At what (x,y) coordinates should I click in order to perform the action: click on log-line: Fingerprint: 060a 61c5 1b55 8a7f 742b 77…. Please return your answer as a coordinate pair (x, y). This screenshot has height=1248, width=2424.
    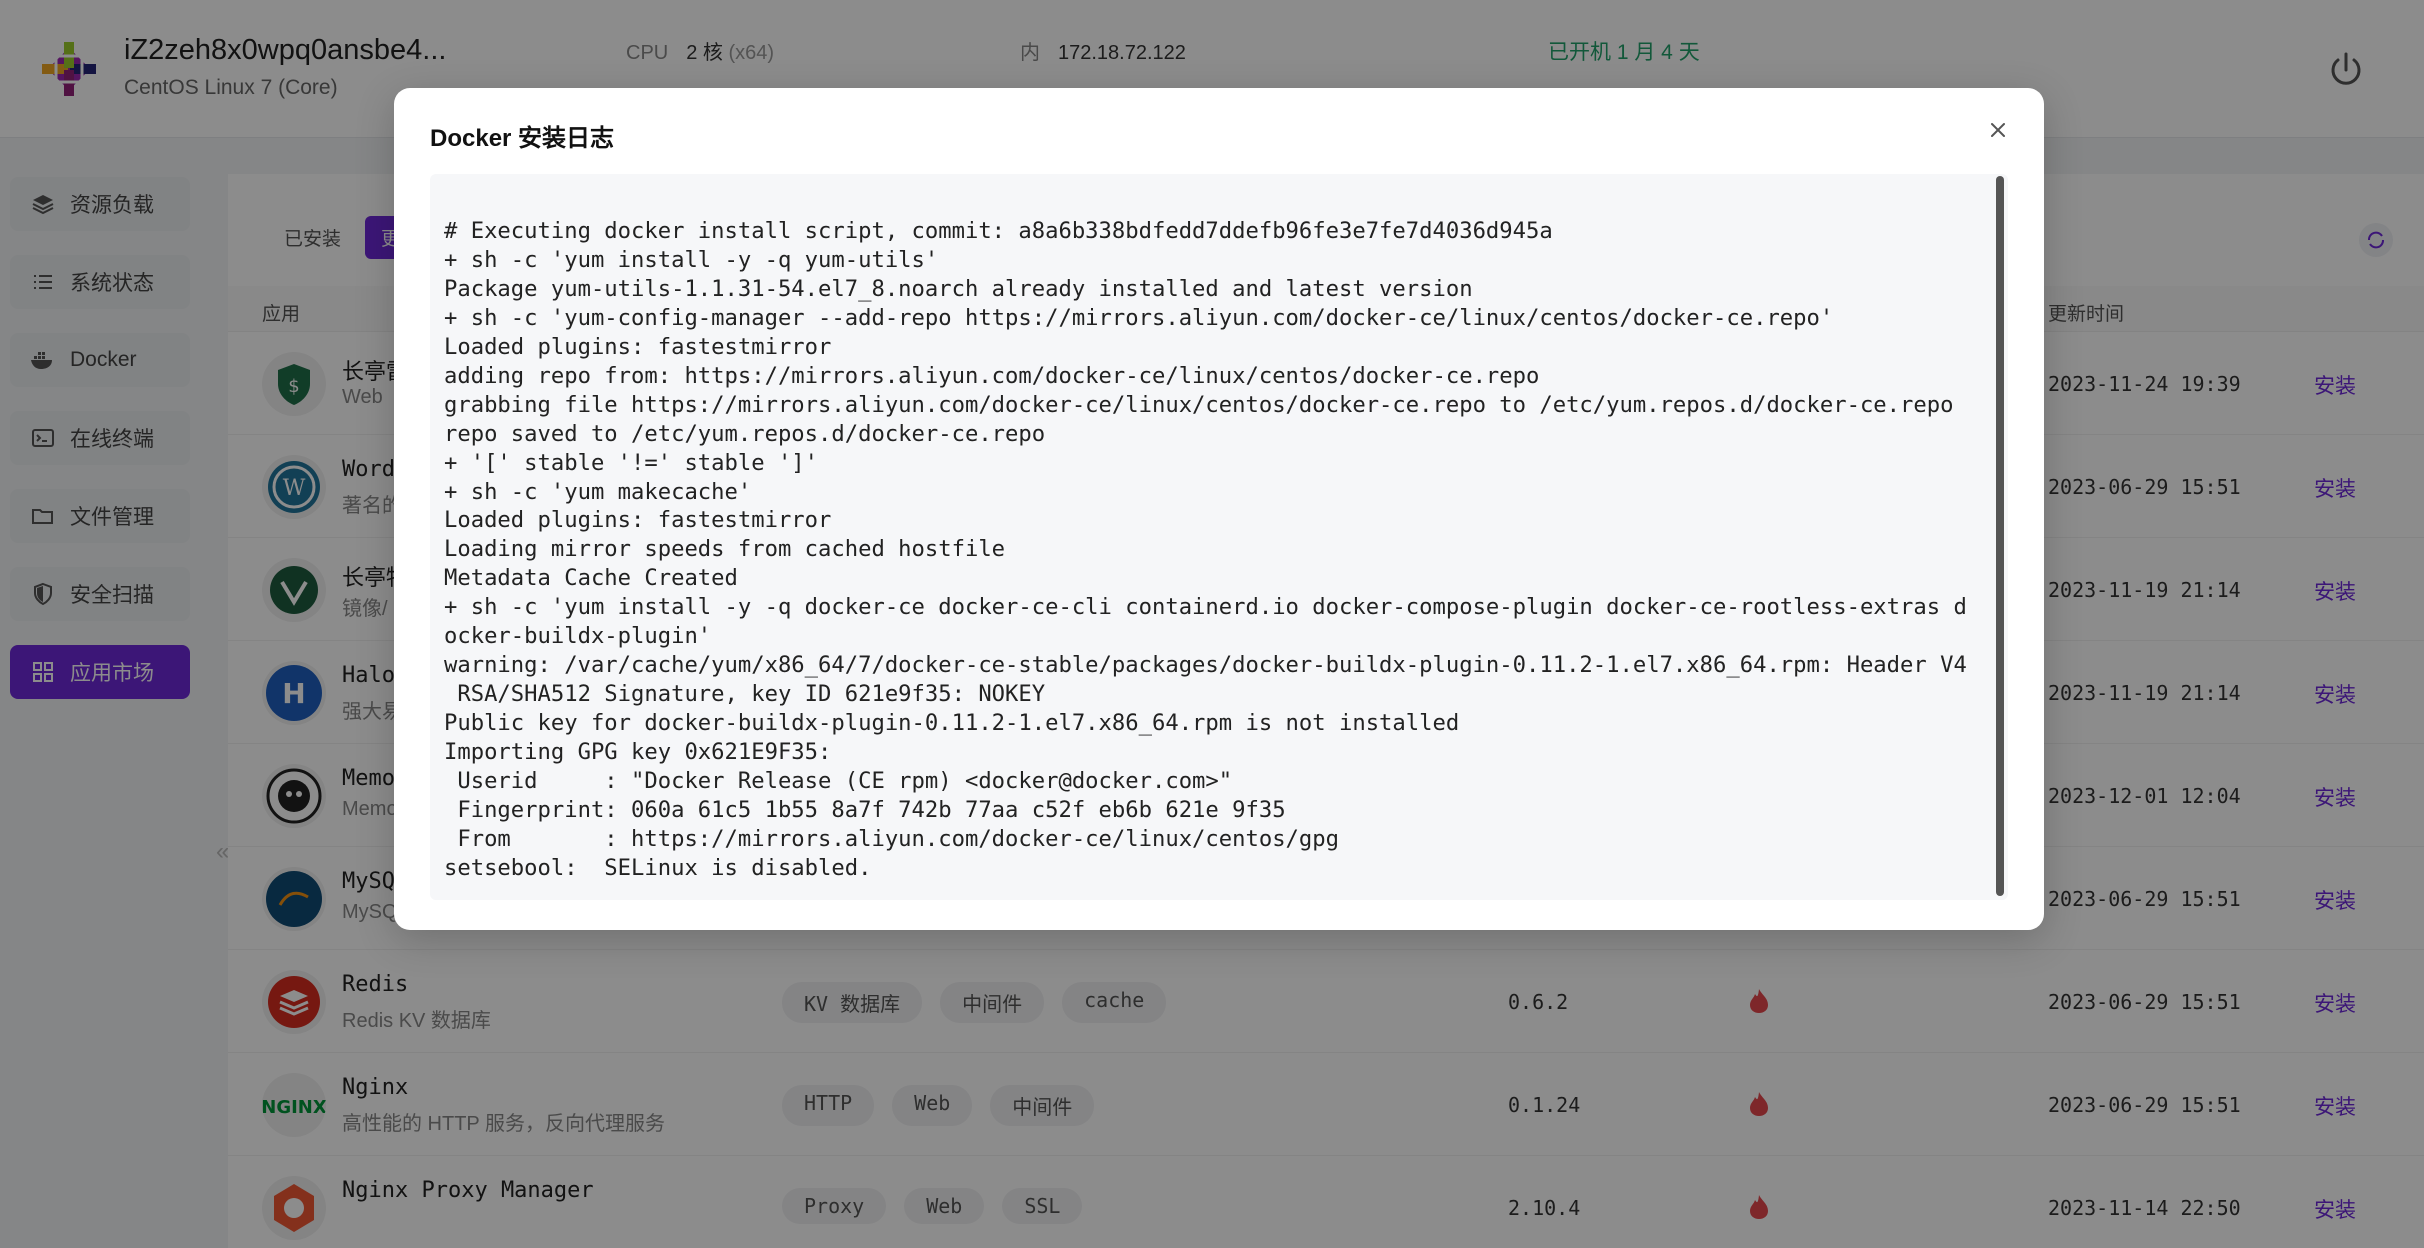
    Looking at the image, I should click on (865, 810).